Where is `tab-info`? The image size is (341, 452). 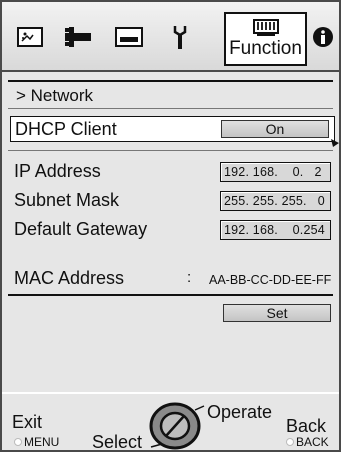 tab-info is located at coordinates (323, 37).